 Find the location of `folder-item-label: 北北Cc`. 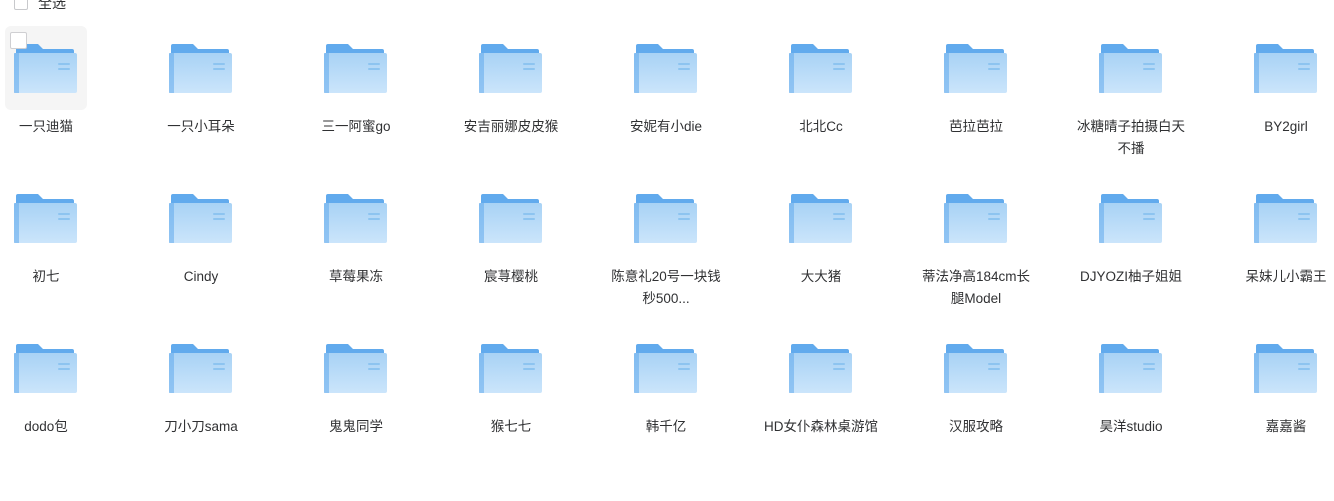

folder-item-label: 北北Cc is located at coordinates (821, 126).